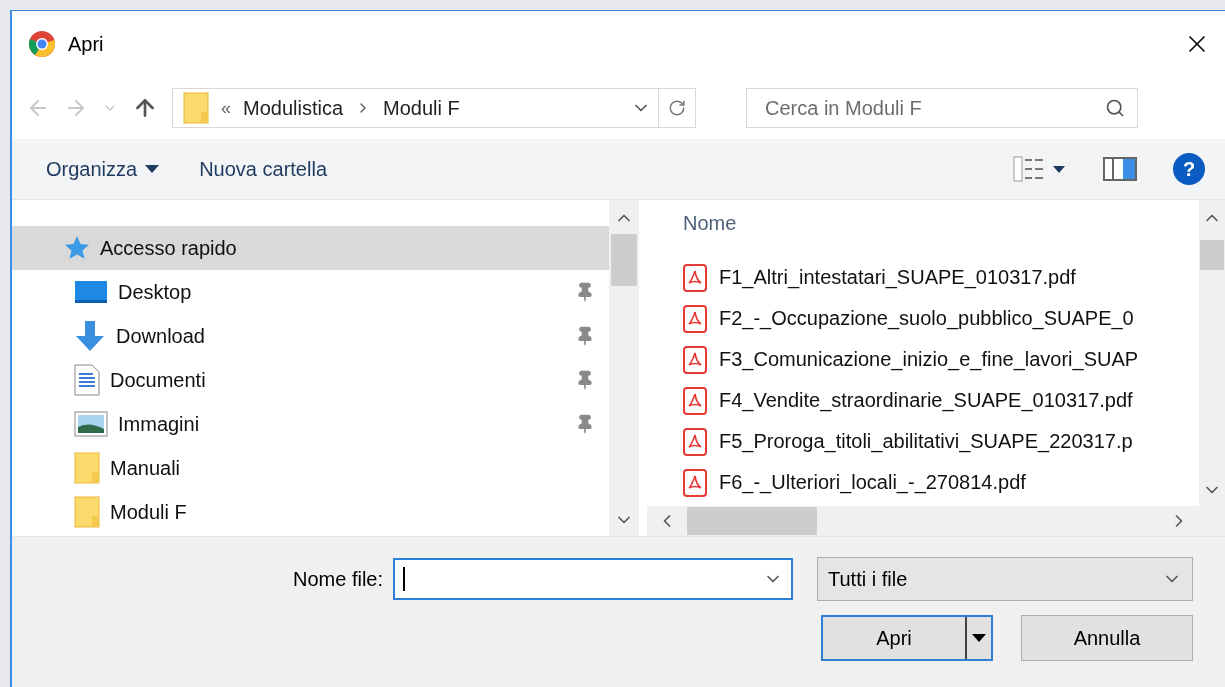 Image resolution: width=1225 pixels, height=687 pixels. What do you see at coordinates (1040, 169) in the screenshot?
I see `view-options-icon` at bounding box center [1040, 169].